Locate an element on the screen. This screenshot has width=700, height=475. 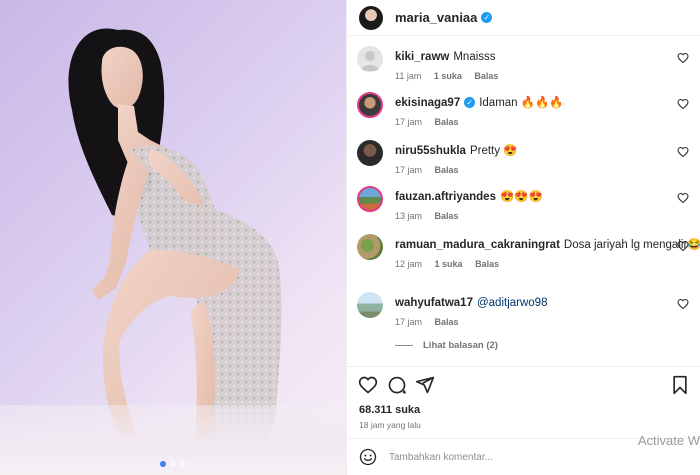
action-bar is located at coordinates (523, 384).